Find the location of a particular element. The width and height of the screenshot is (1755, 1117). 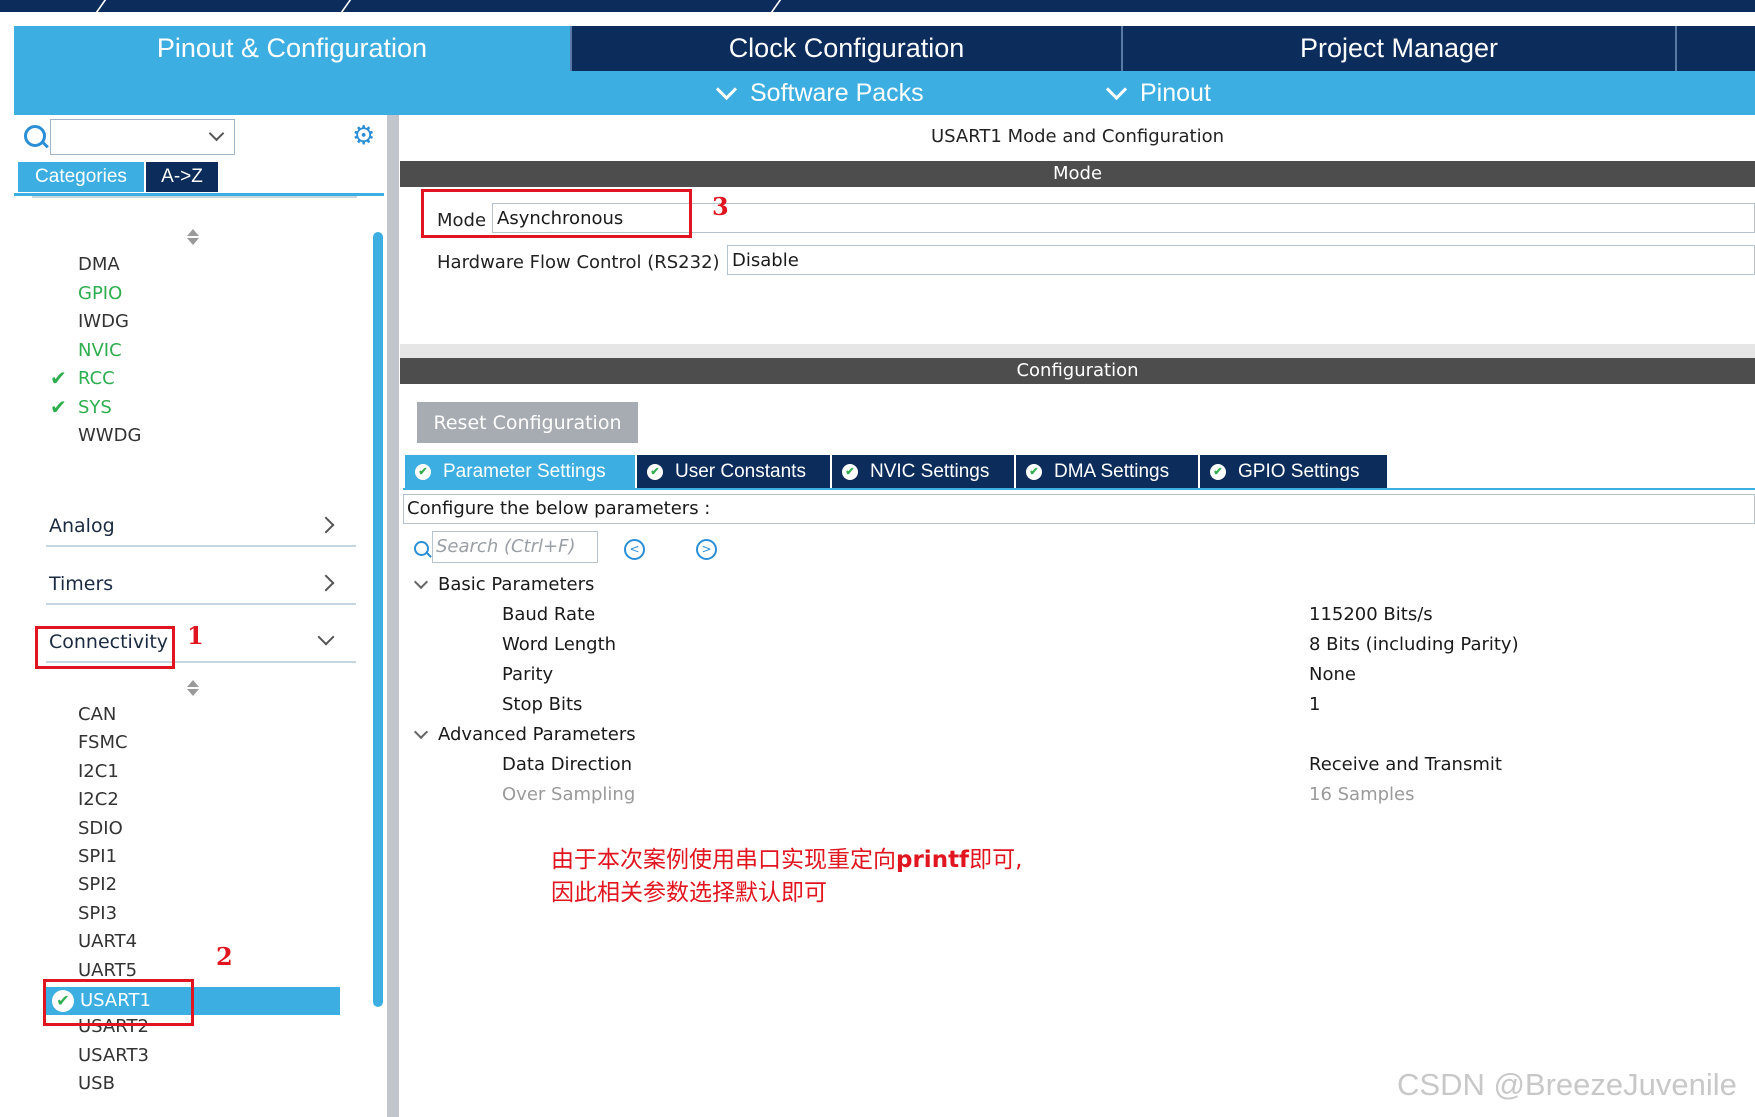

gear-icon: ⚙ is located at coordinates (365, 136).